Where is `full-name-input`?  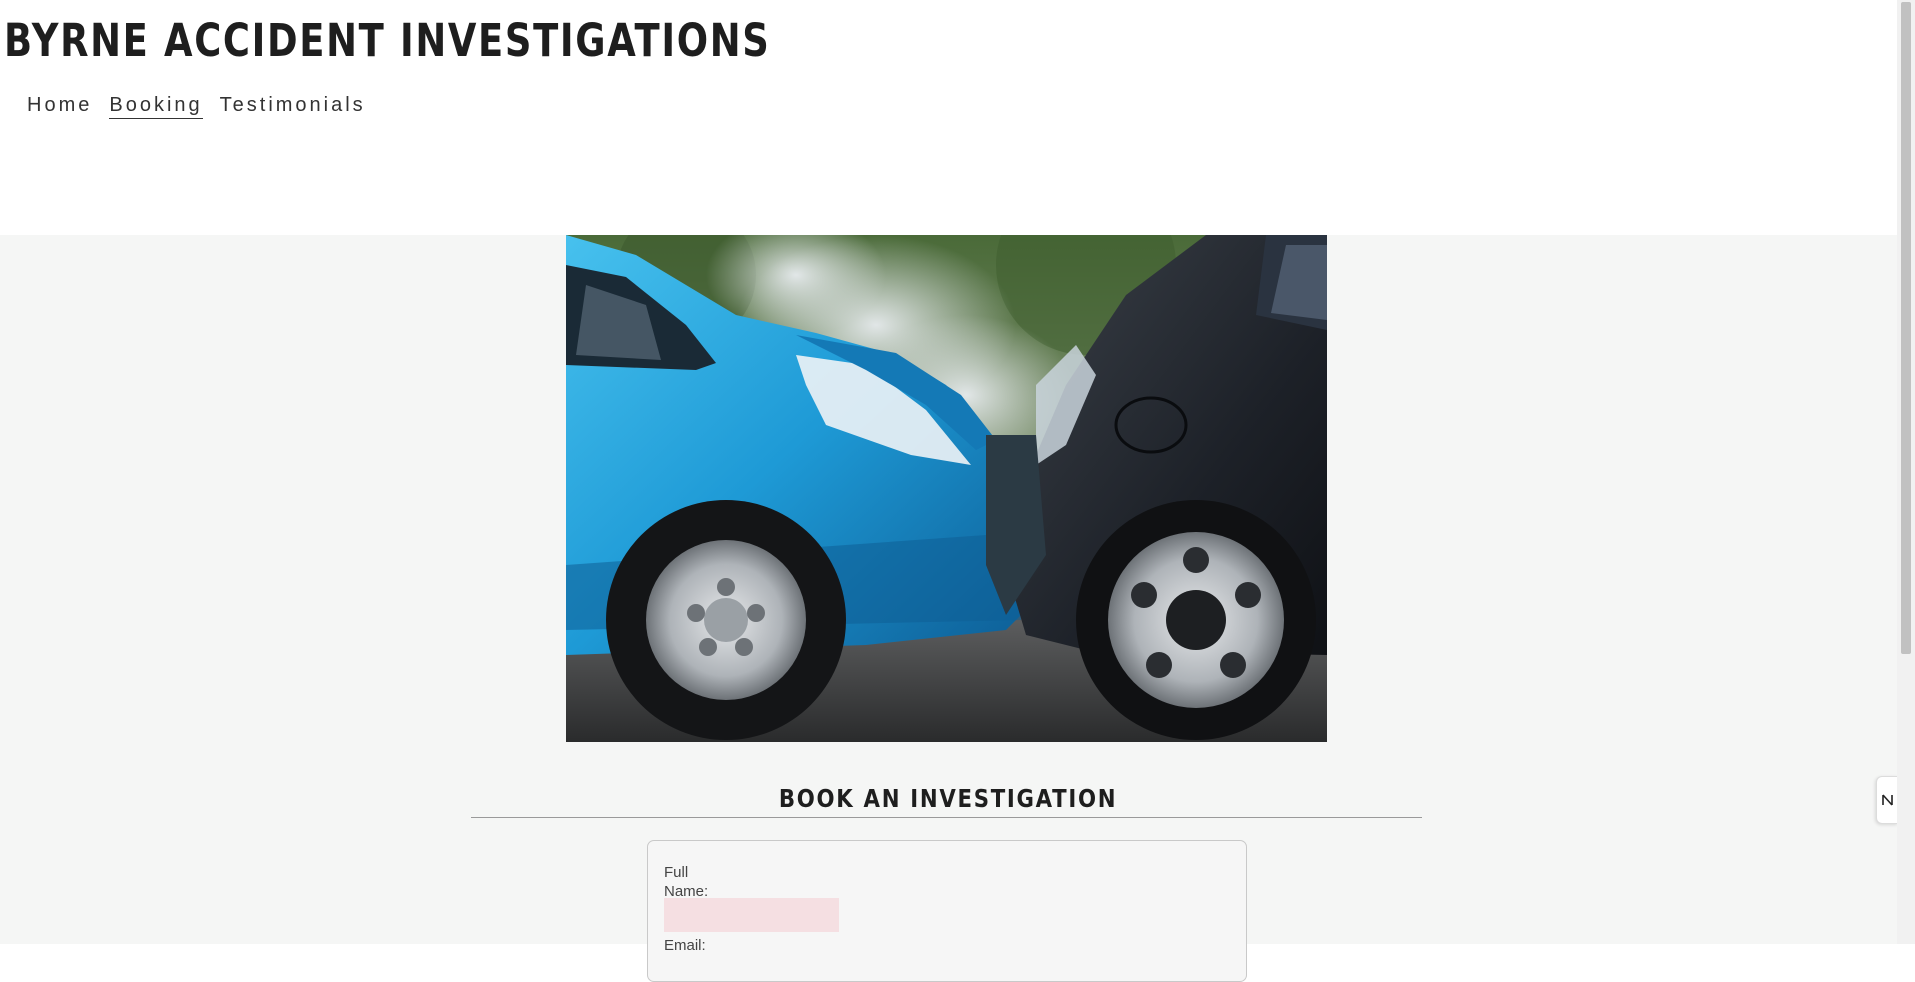 full-name-input is located at coordinates (751, 915).